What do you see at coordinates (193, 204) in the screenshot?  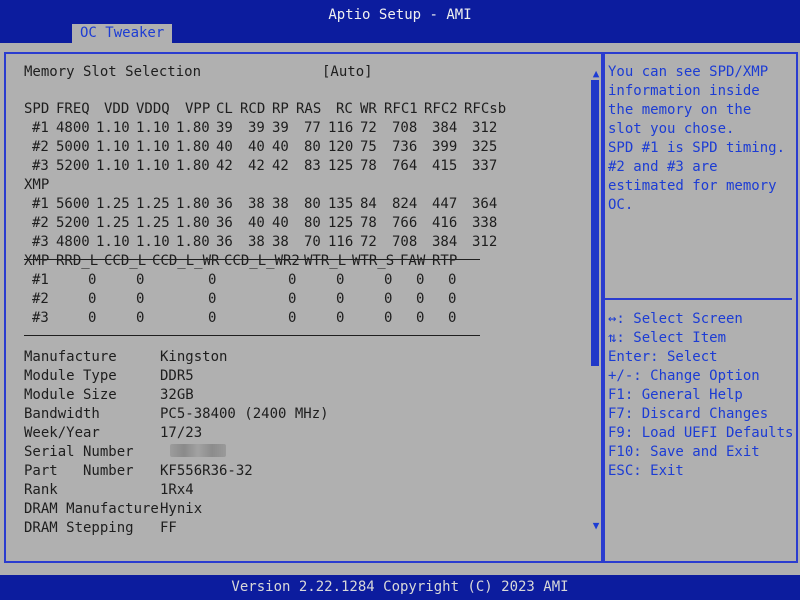 I see `xmp-row-1-vpp: 1.80` at bounding box center [193, 204].